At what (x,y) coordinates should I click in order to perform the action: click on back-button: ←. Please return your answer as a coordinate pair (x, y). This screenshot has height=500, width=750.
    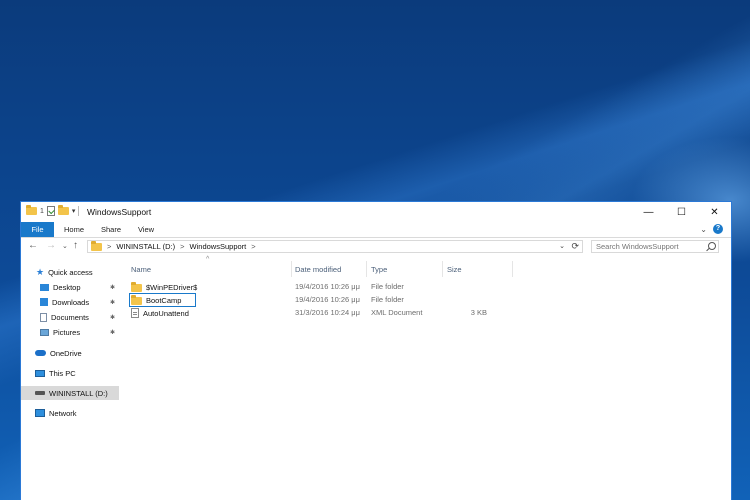
    Looking at the image, I should click on (33, 245).